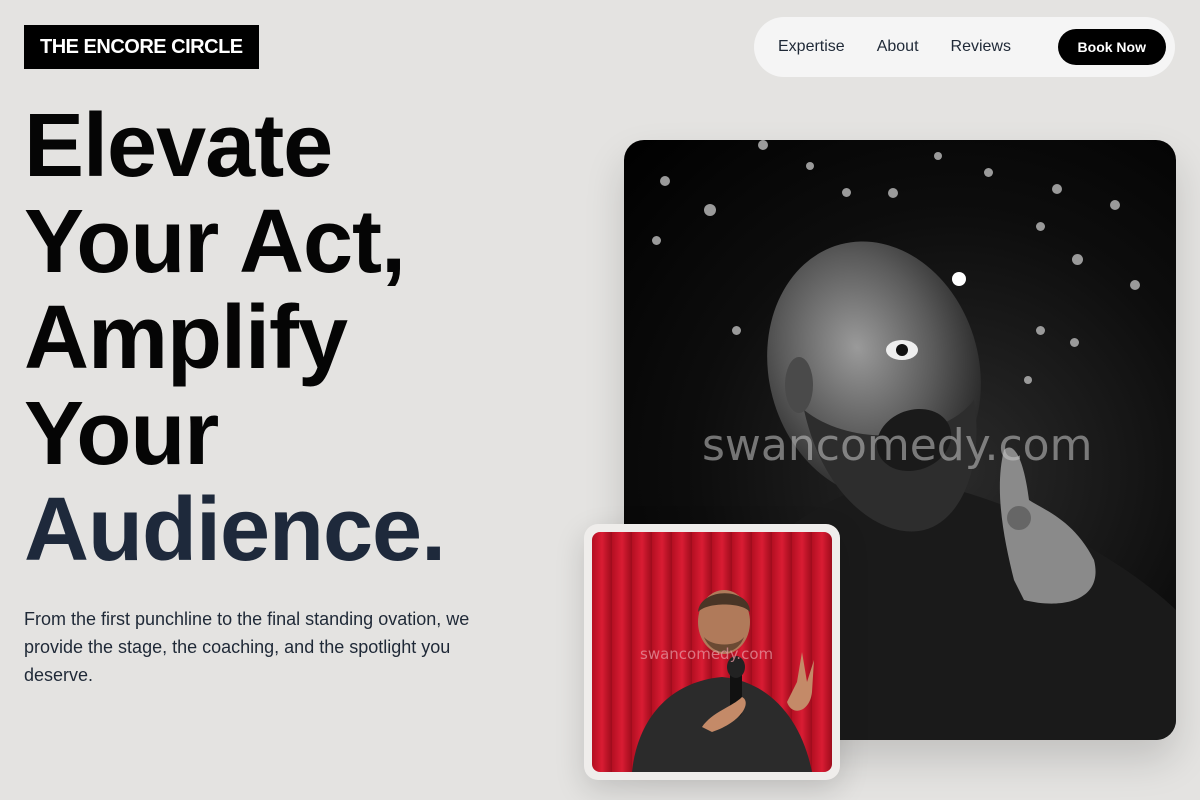  I want to click on headline-line-2: Your Act,, so click(215, 242).